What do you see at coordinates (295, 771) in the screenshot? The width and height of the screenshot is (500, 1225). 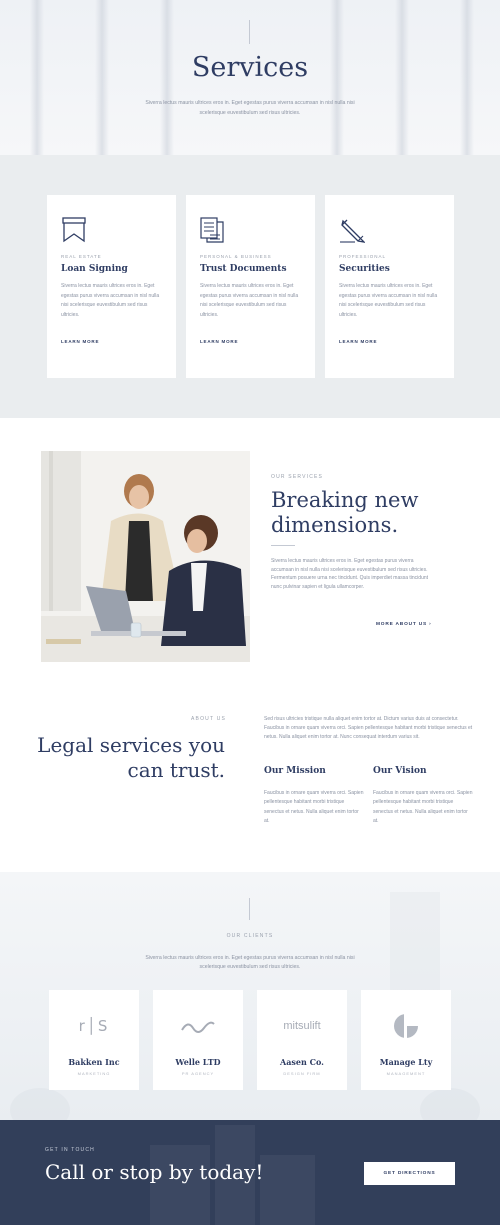 I see `mission-title: Our Mission` at bounding box center [295, 771].